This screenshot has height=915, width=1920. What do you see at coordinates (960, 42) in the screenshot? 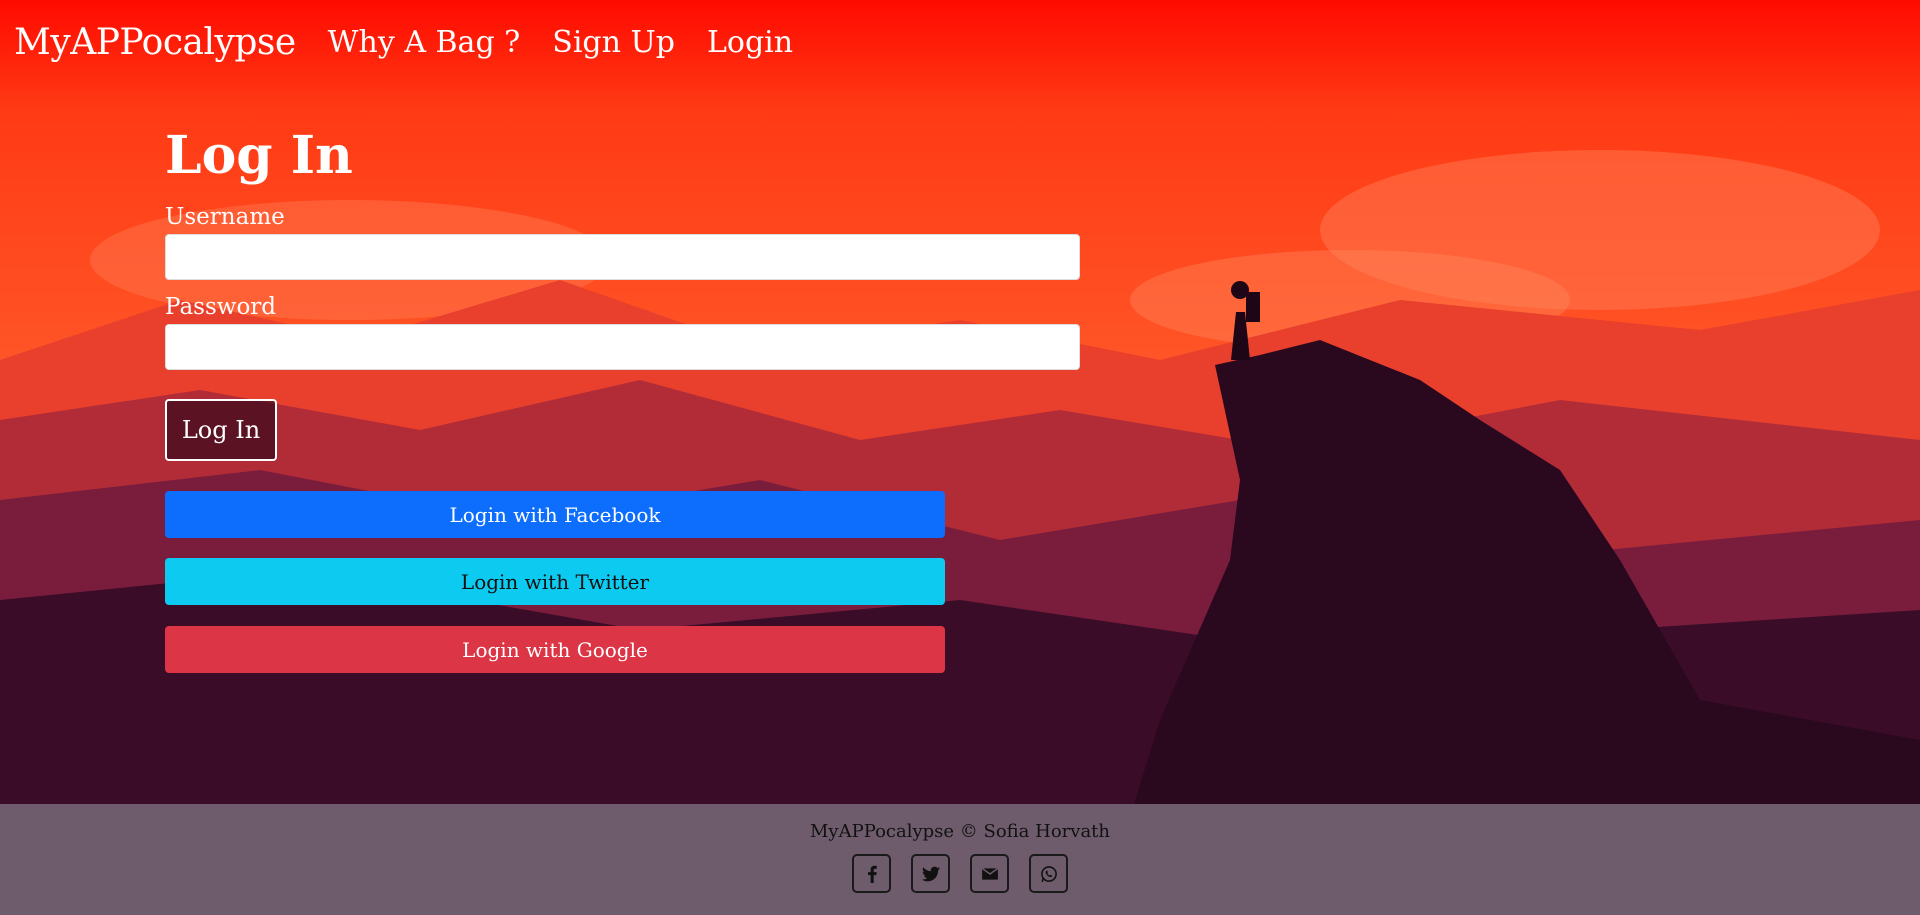
I see `top-navbar: MyAPPocalypse Why A Bag ? Sign Up Login` at bounding box center [960, 42].